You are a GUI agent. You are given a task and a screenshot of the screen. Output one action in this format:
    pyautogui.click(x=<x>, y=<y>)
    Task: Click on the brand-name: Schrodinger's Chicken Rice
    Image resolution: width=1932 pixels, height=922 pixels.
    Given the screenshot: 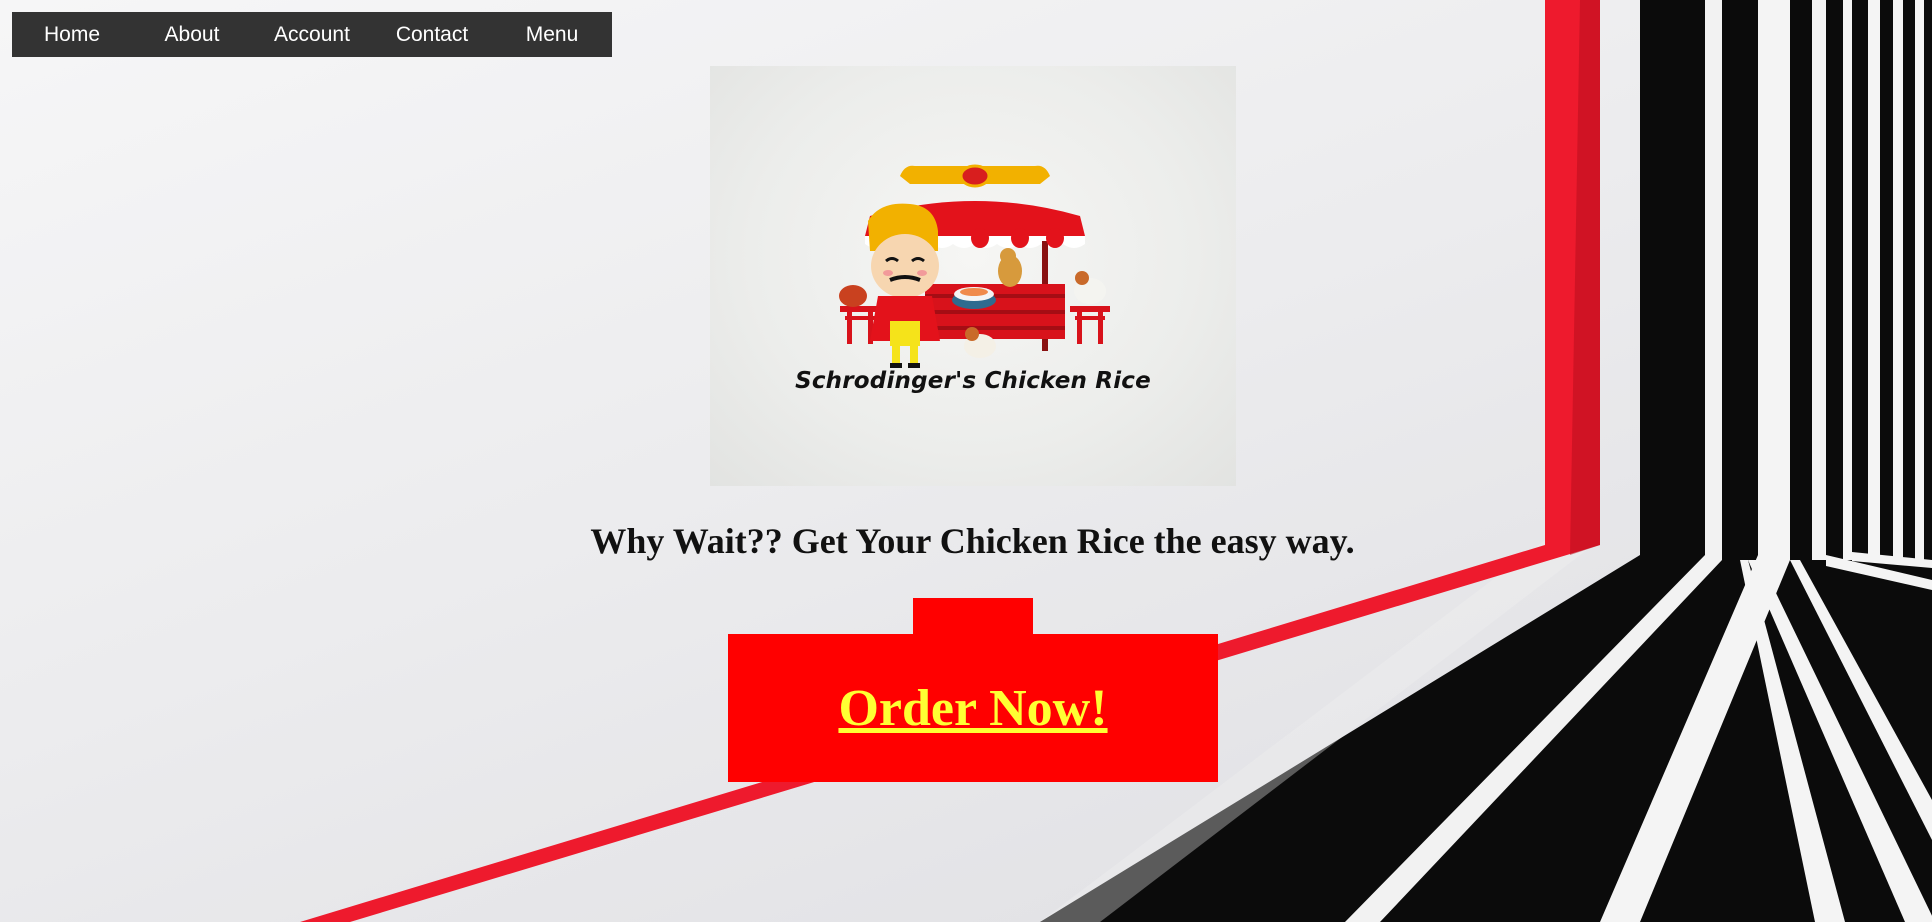 What is the action you would take?
    pyautogui.click(x=973, y=381)
    